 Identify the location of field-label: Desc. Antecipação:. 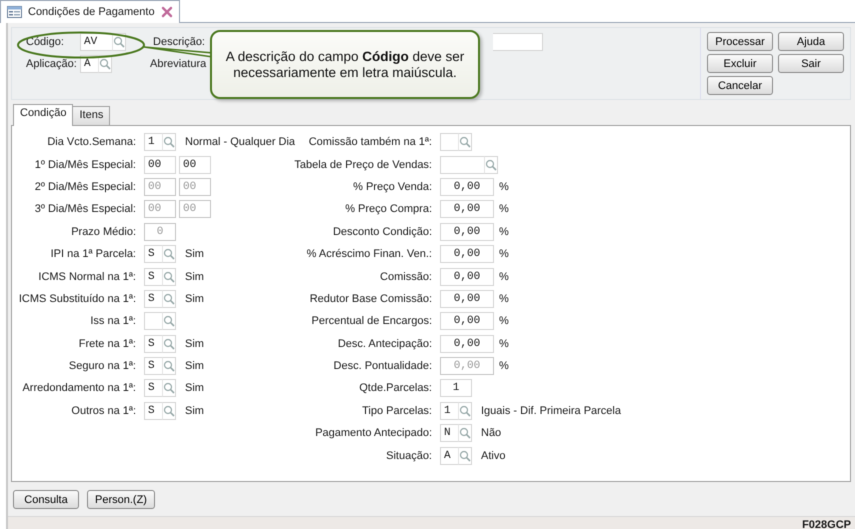
(384, 344).